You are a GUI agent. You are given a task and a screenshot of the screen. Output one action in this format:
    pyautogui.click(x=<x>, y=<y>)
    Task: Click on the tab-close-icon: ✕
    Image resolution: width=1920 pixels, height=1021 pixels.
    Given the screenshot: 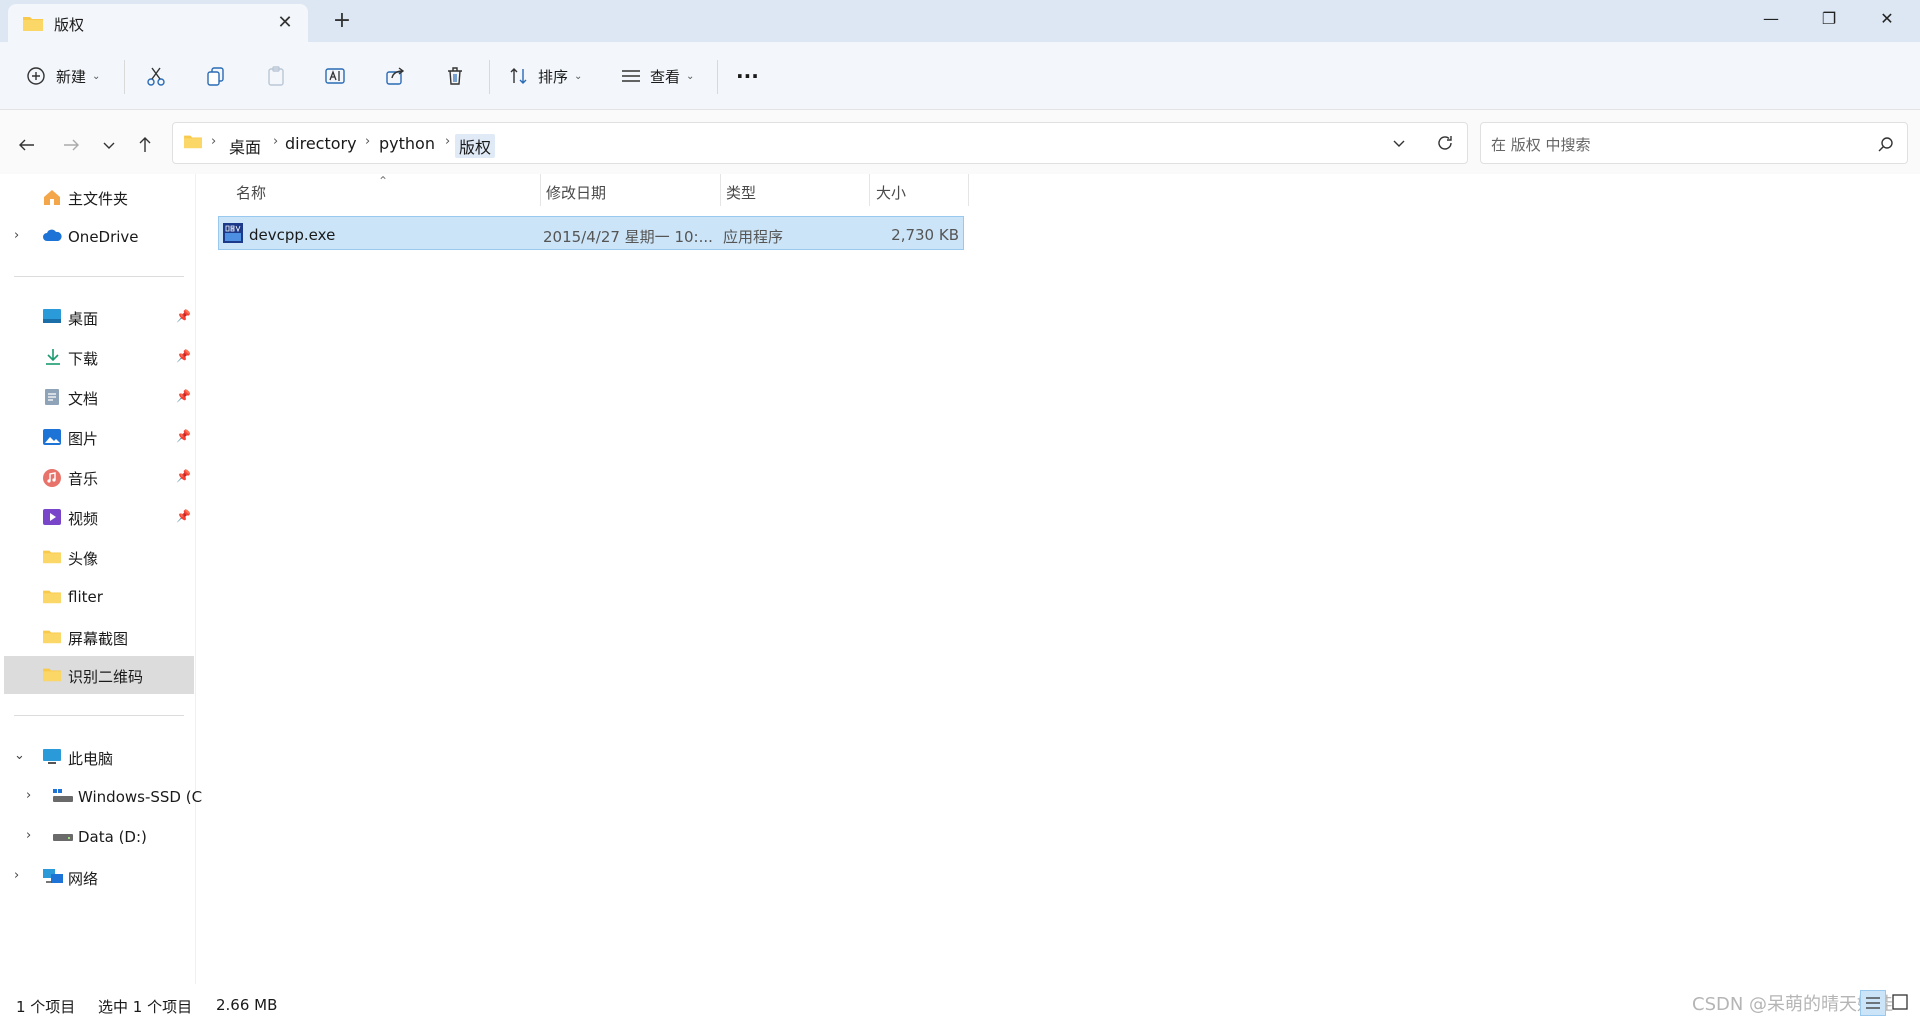 What is the action you would take?
    pyautogui.click(x=285, y=23)
    